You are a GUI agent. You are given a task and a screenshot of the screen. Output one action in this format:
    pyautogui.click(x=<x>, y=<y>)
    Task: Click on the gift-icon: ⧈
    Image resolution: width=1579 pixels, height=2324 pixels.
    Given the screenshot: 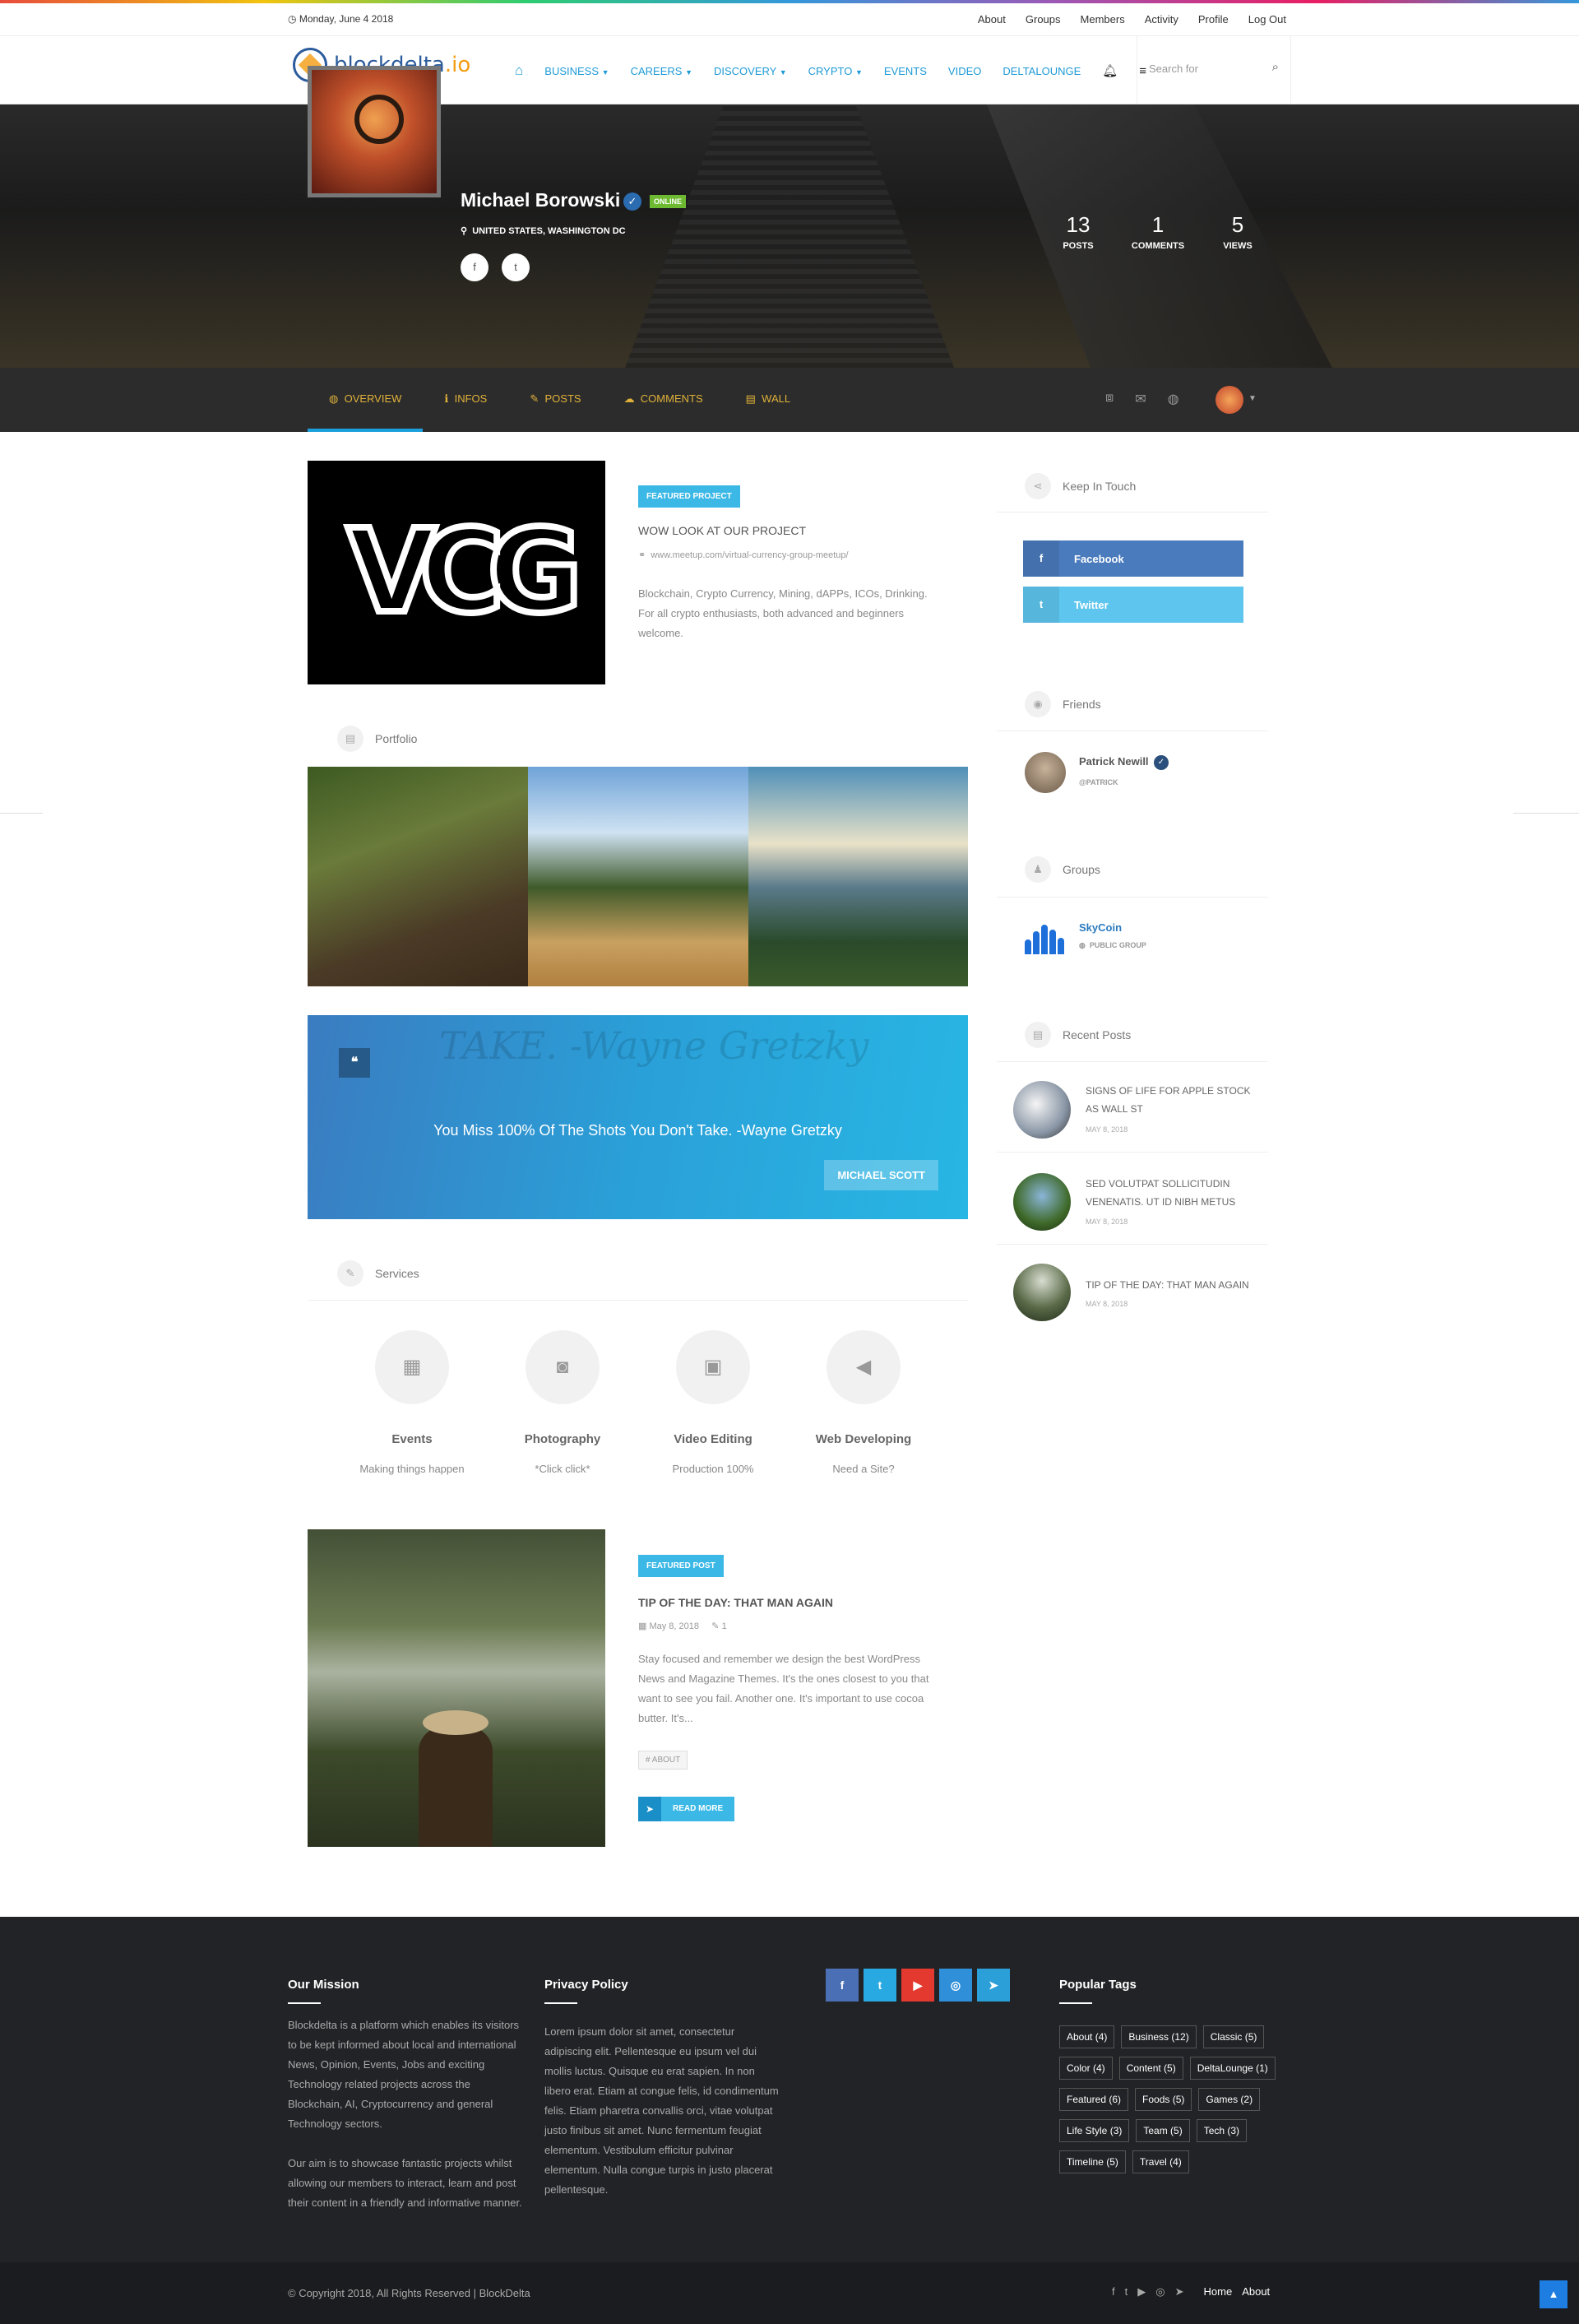 What is the action you would take?
    pyautogui.click(x=1109, y=399)
    